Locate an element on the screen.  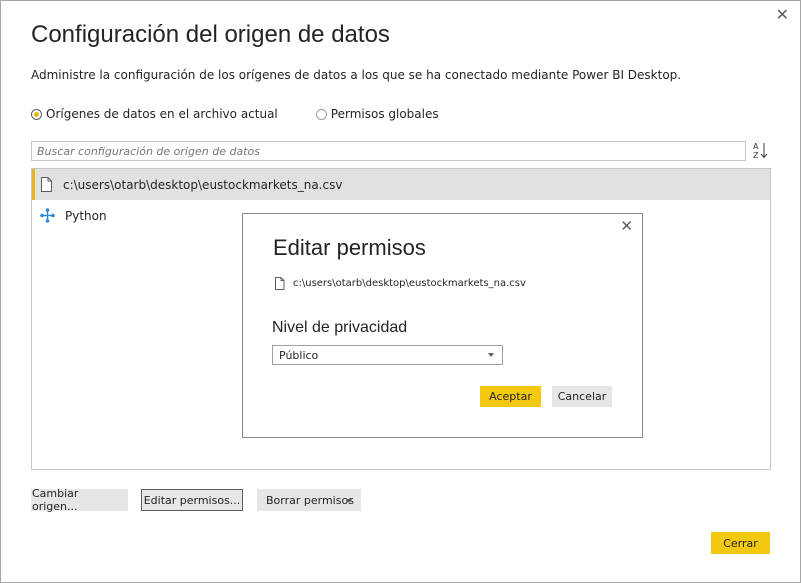
dialog-title: Configuración del origen de datos is located at coordinates (210, 34).